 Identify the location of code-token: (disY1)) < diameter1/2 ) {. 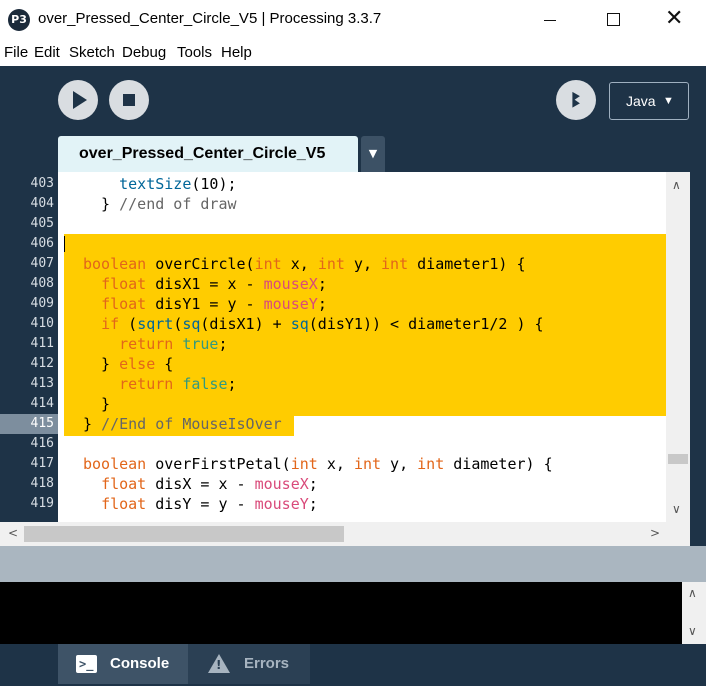
(426, 324).